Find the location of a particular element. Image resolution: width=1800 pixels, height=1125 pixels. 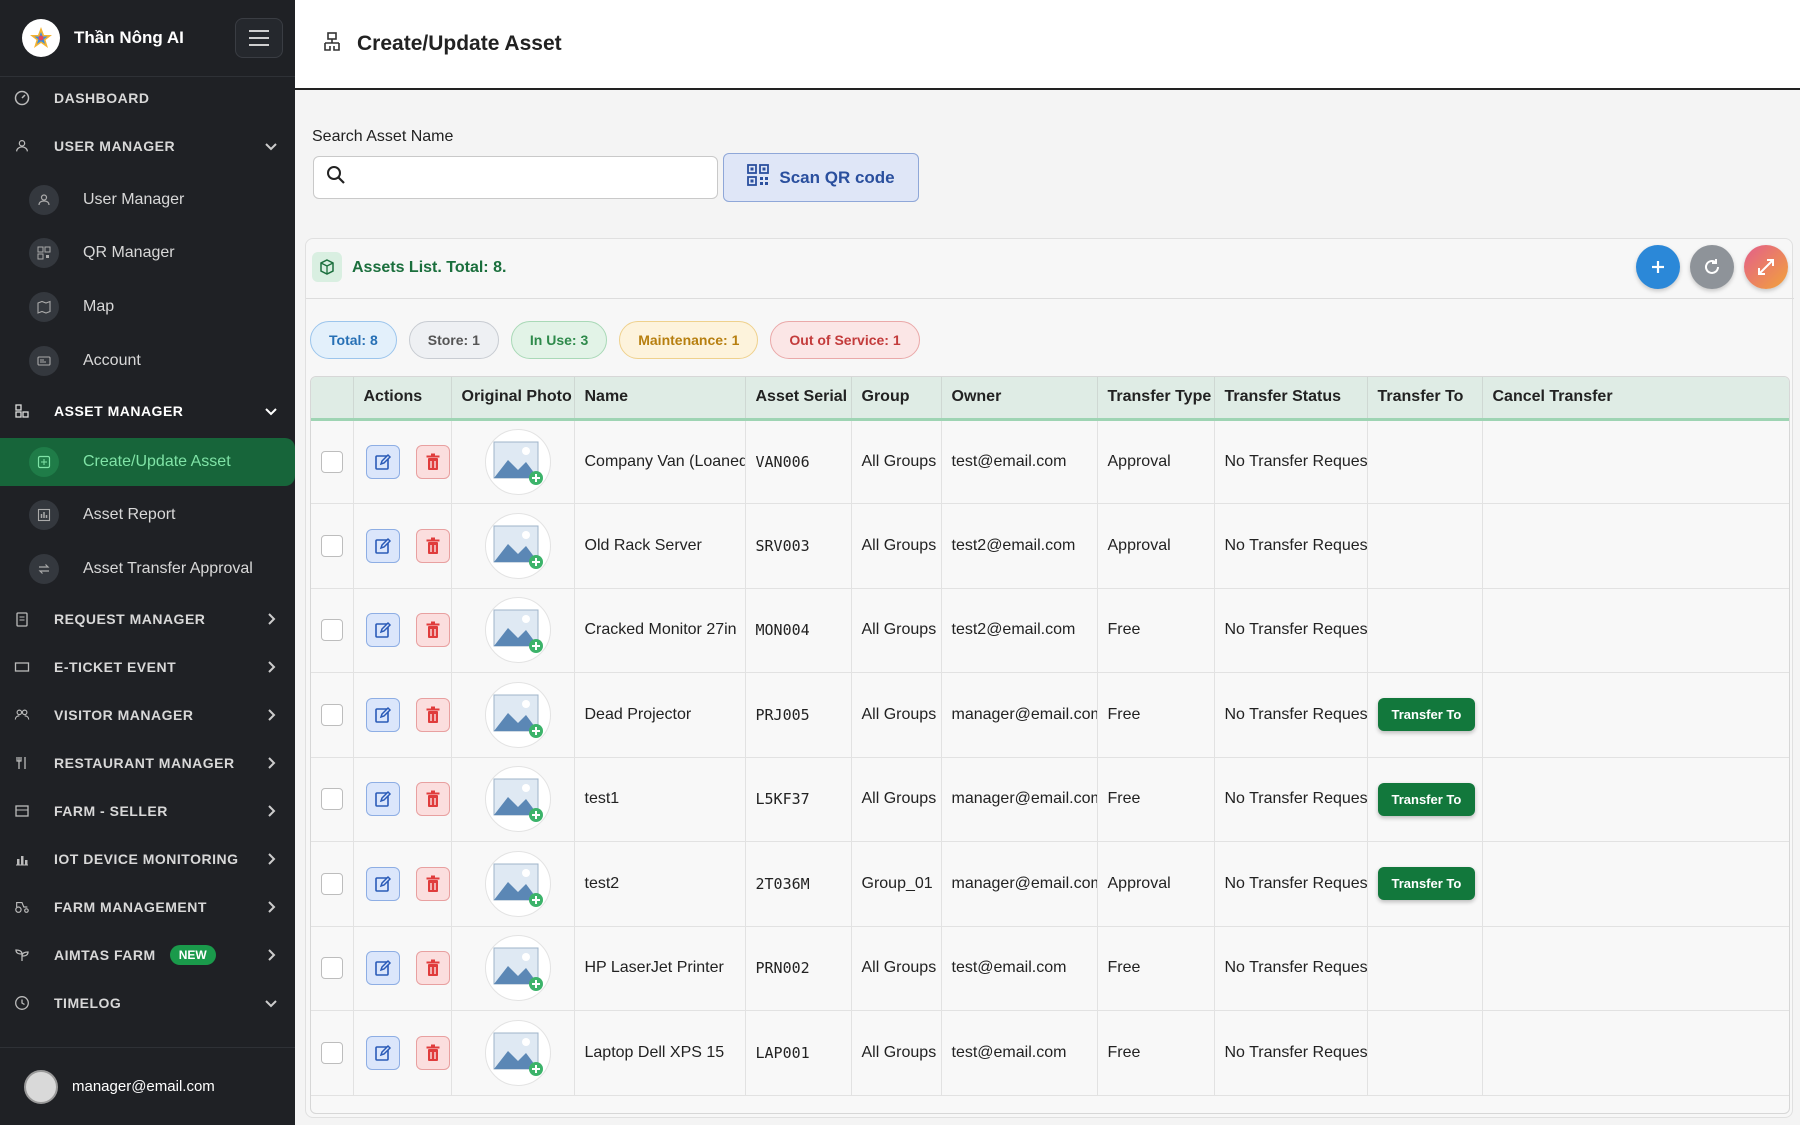

sidebar-header: Thần Nông AI is located at coordinates (147, 38).